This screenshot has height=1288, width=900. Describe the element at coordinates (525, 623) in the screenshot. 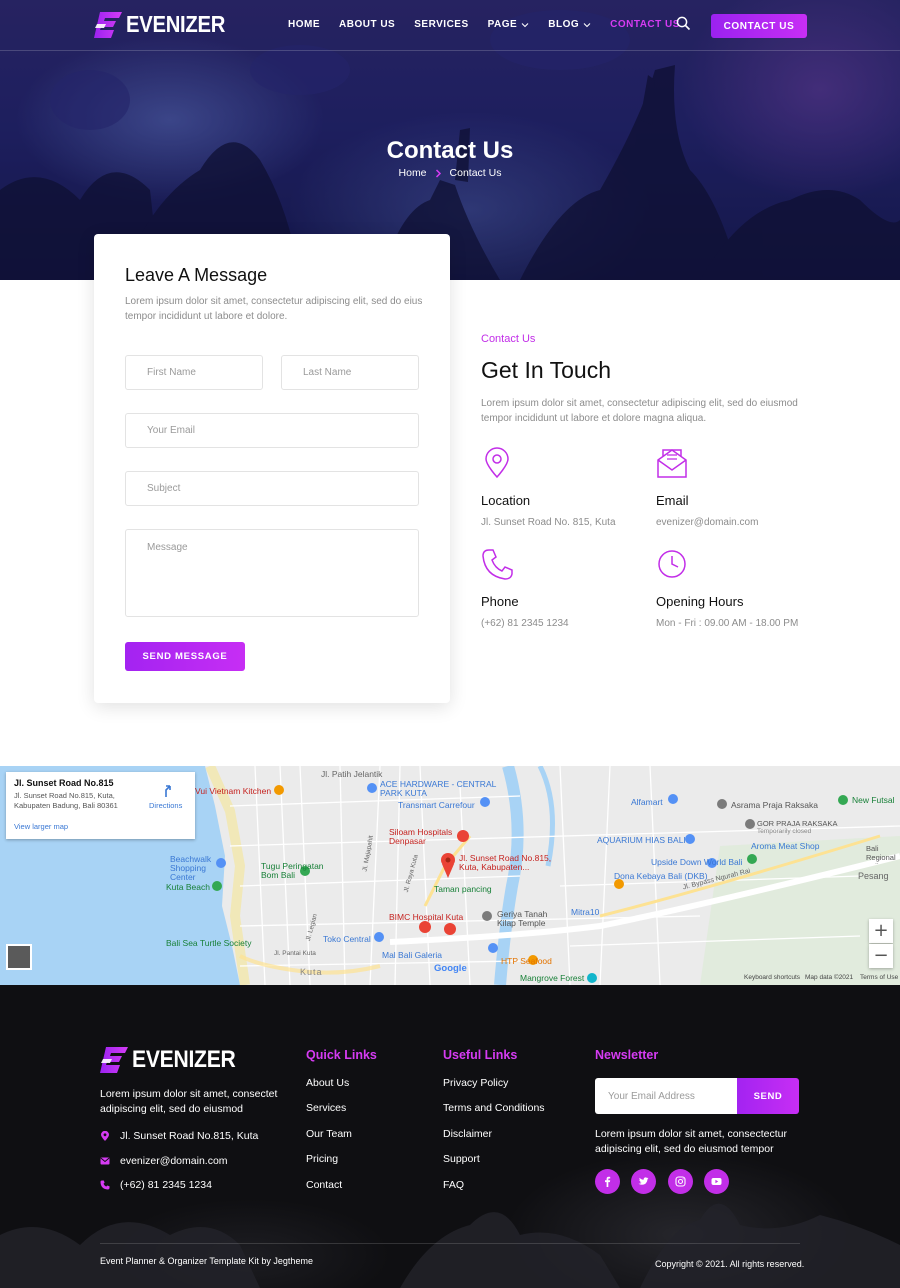

I see `info-phone-value: (+62) 81 2345 1234` at that location.